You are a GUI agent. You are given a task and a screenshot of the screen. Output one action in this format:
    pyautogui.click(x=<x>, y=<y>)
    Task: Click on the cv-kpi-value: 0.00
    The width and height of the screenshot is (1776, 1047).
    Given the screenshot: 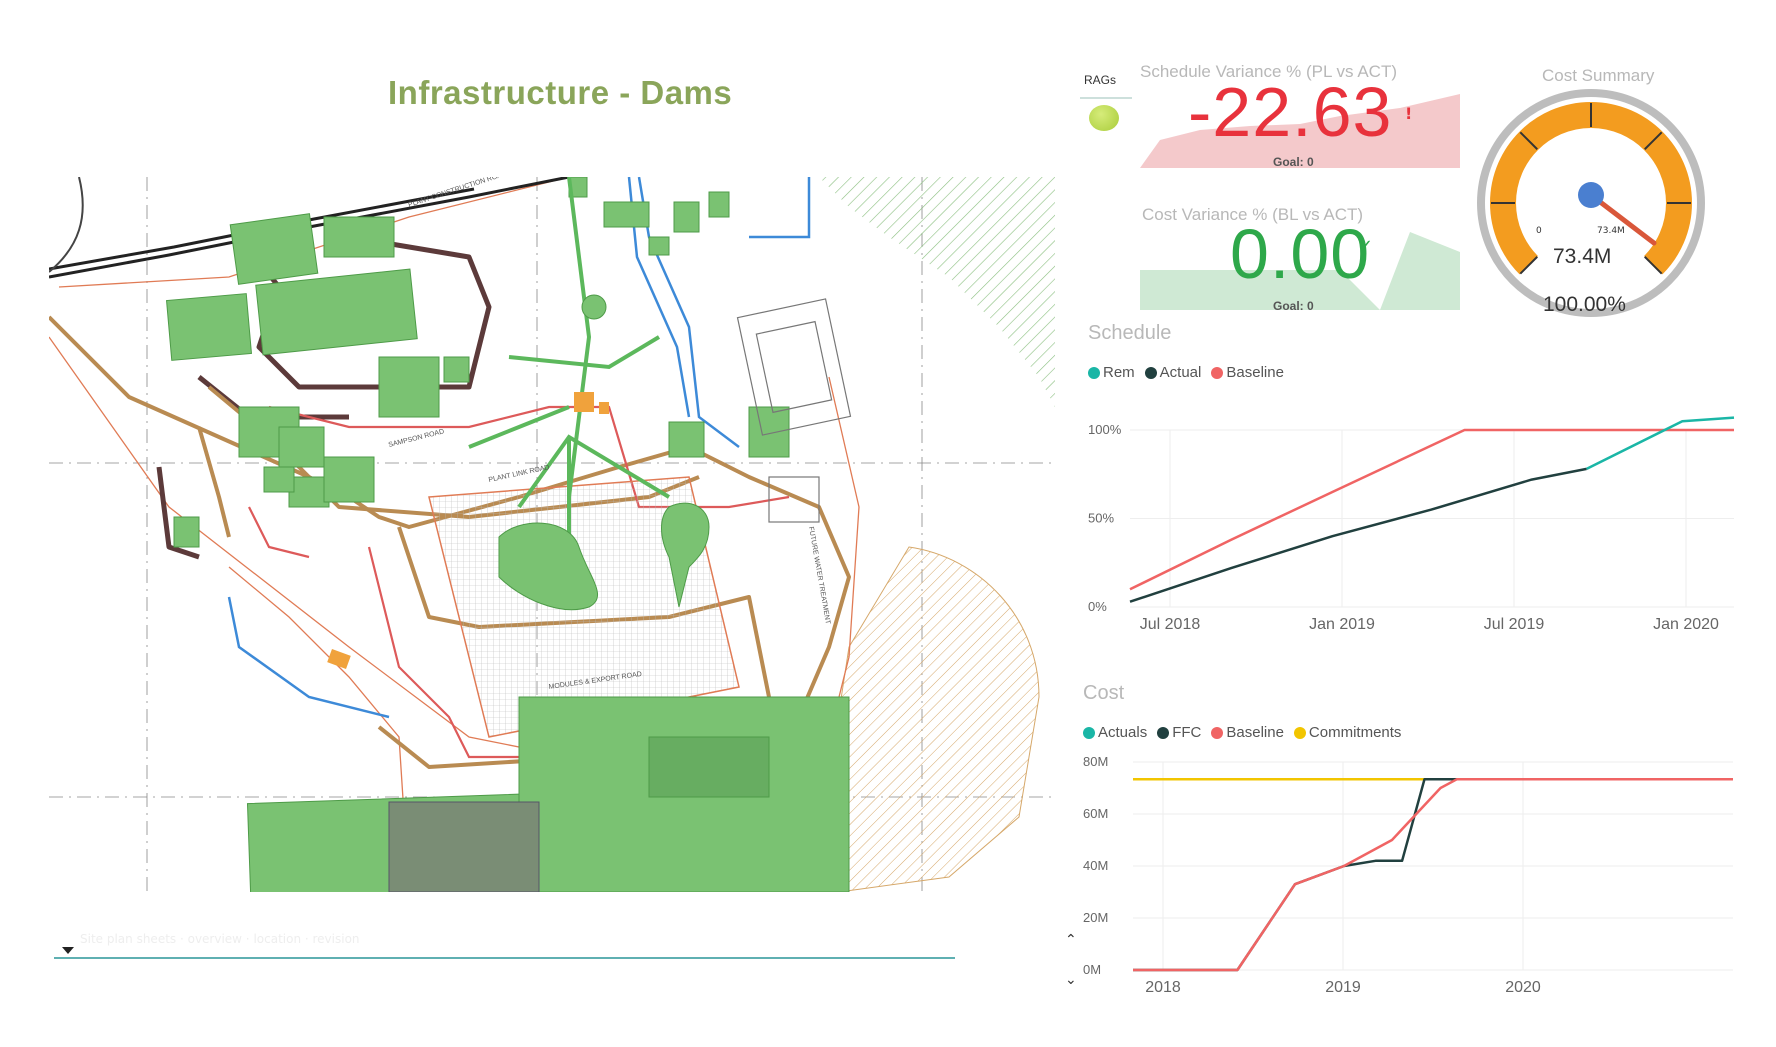 What is the action you would take?
    pyautogui.click(x=1300, y=254)
    